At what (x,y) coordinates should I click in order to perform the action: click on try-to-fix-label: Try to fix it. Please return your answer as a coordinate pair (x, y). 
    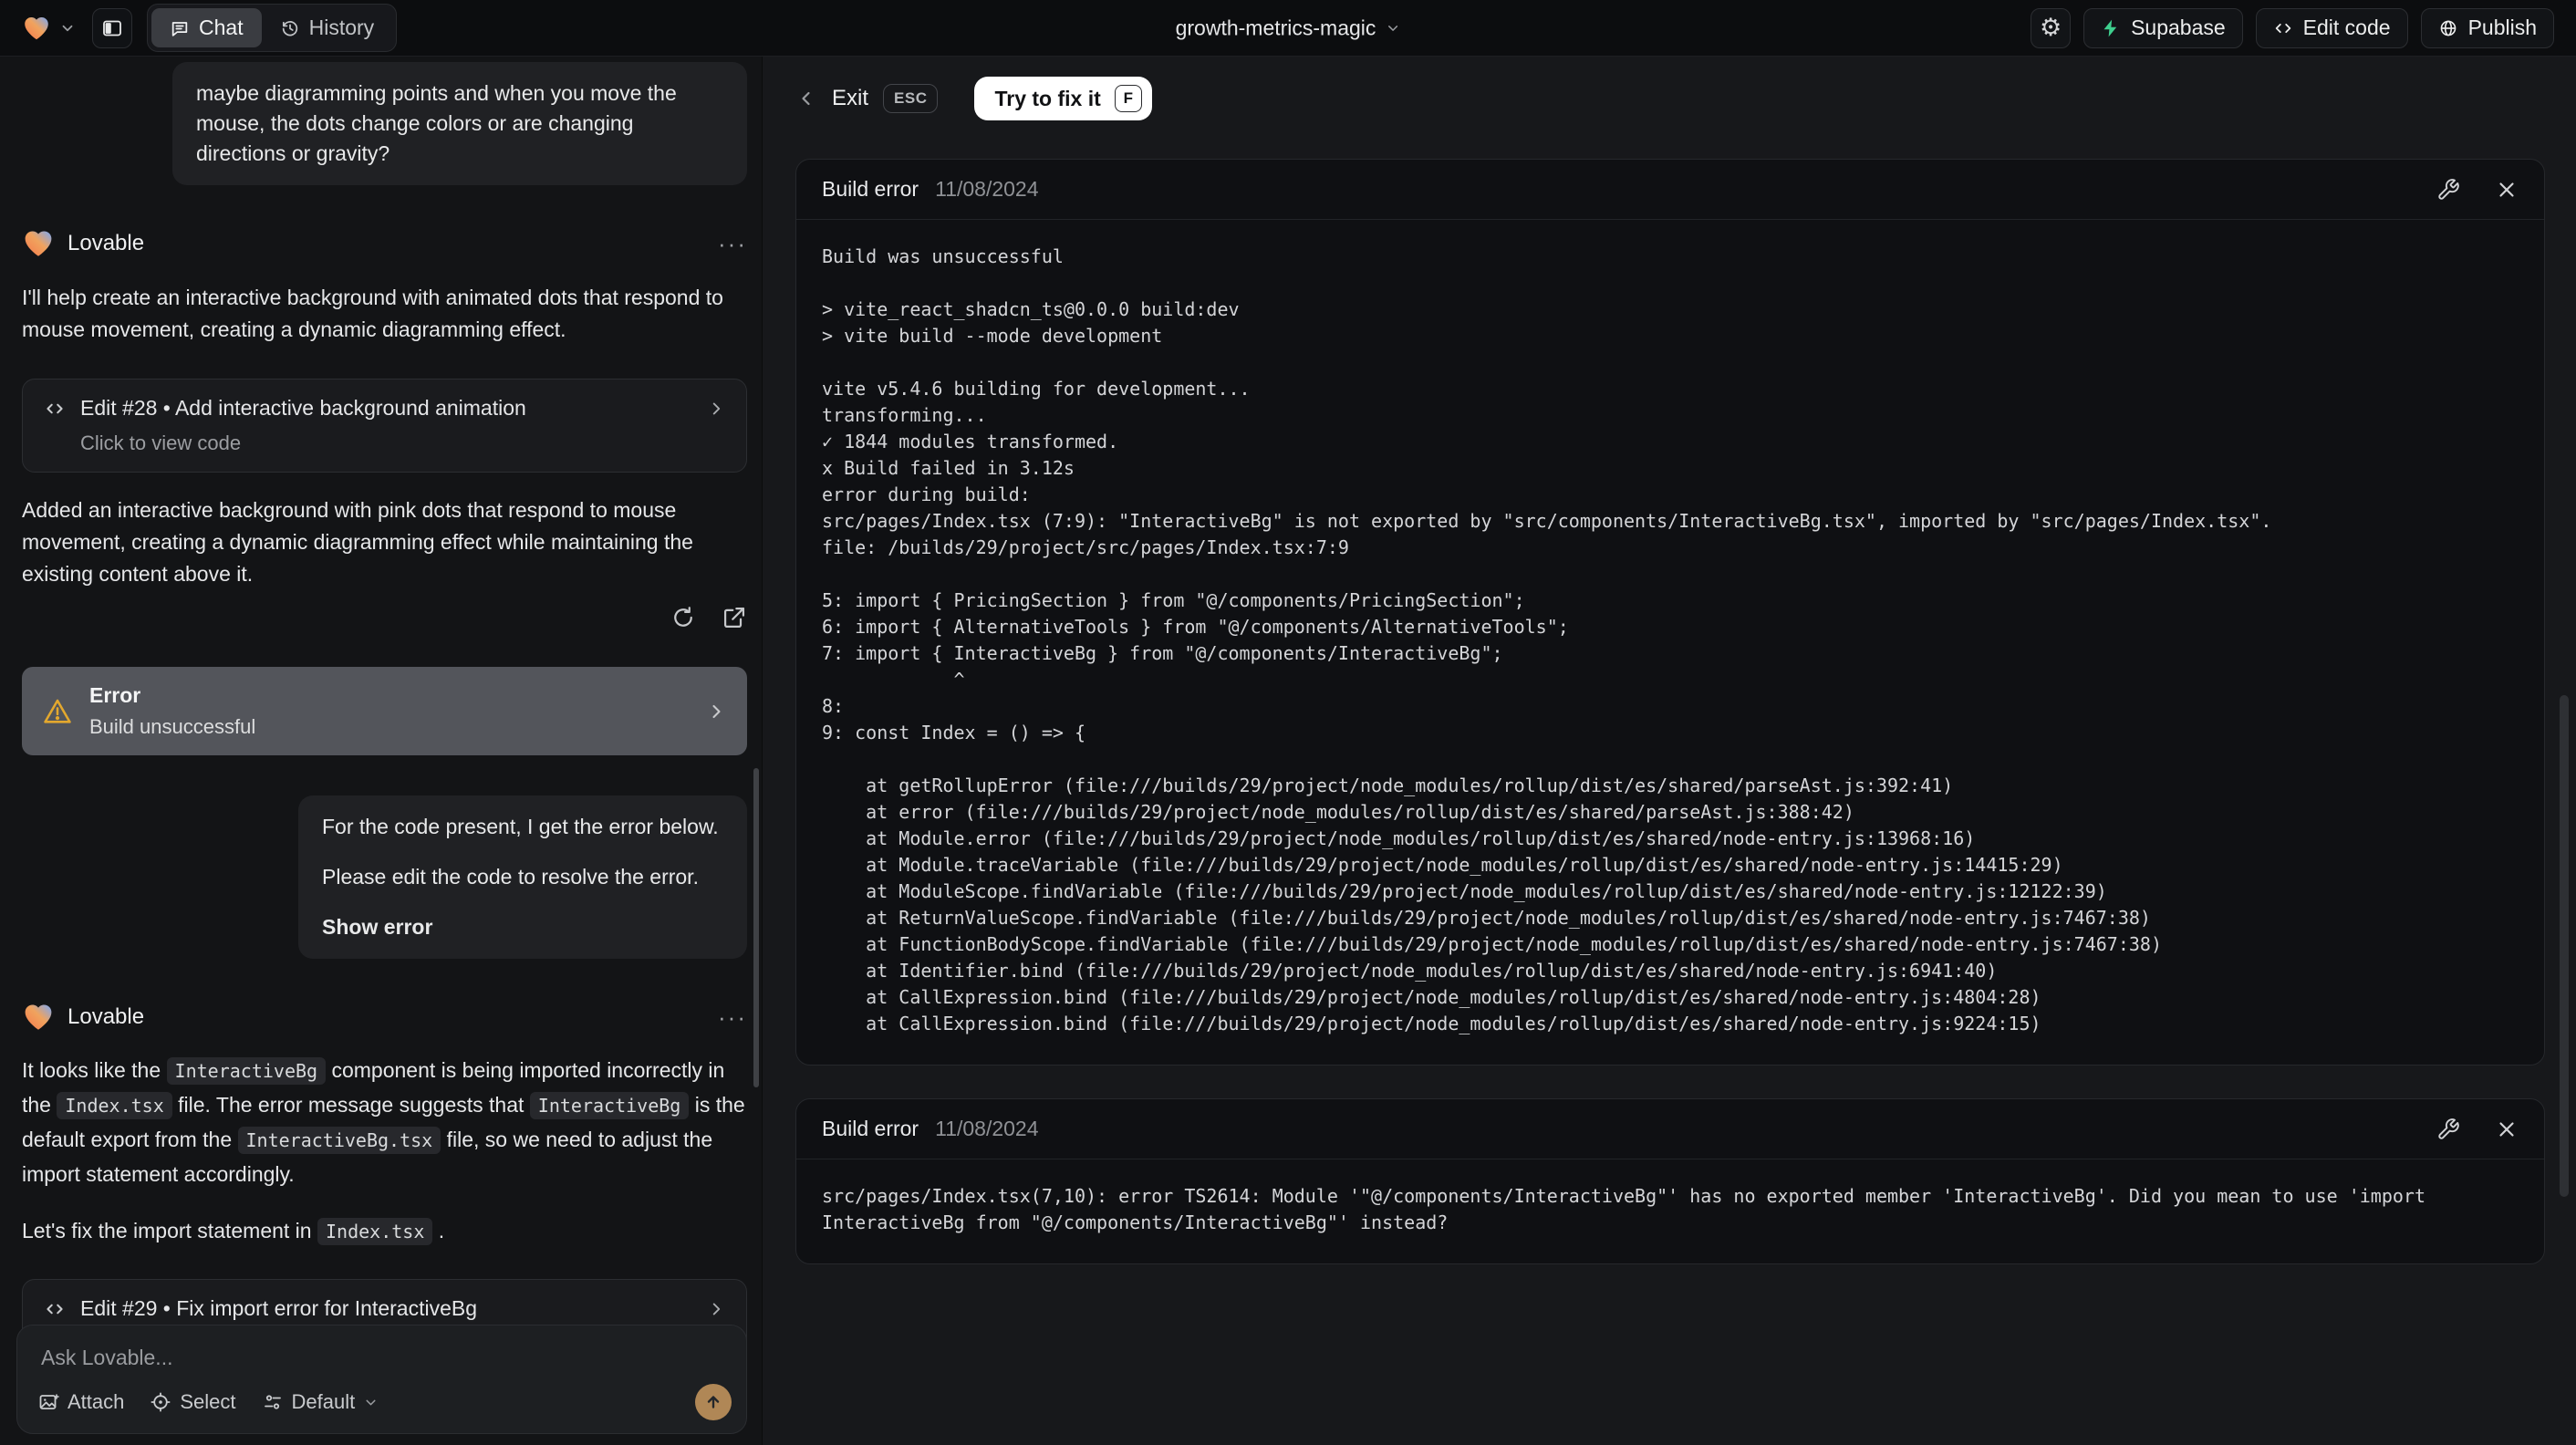
    Looking at the image, I should click on (1047, 98).